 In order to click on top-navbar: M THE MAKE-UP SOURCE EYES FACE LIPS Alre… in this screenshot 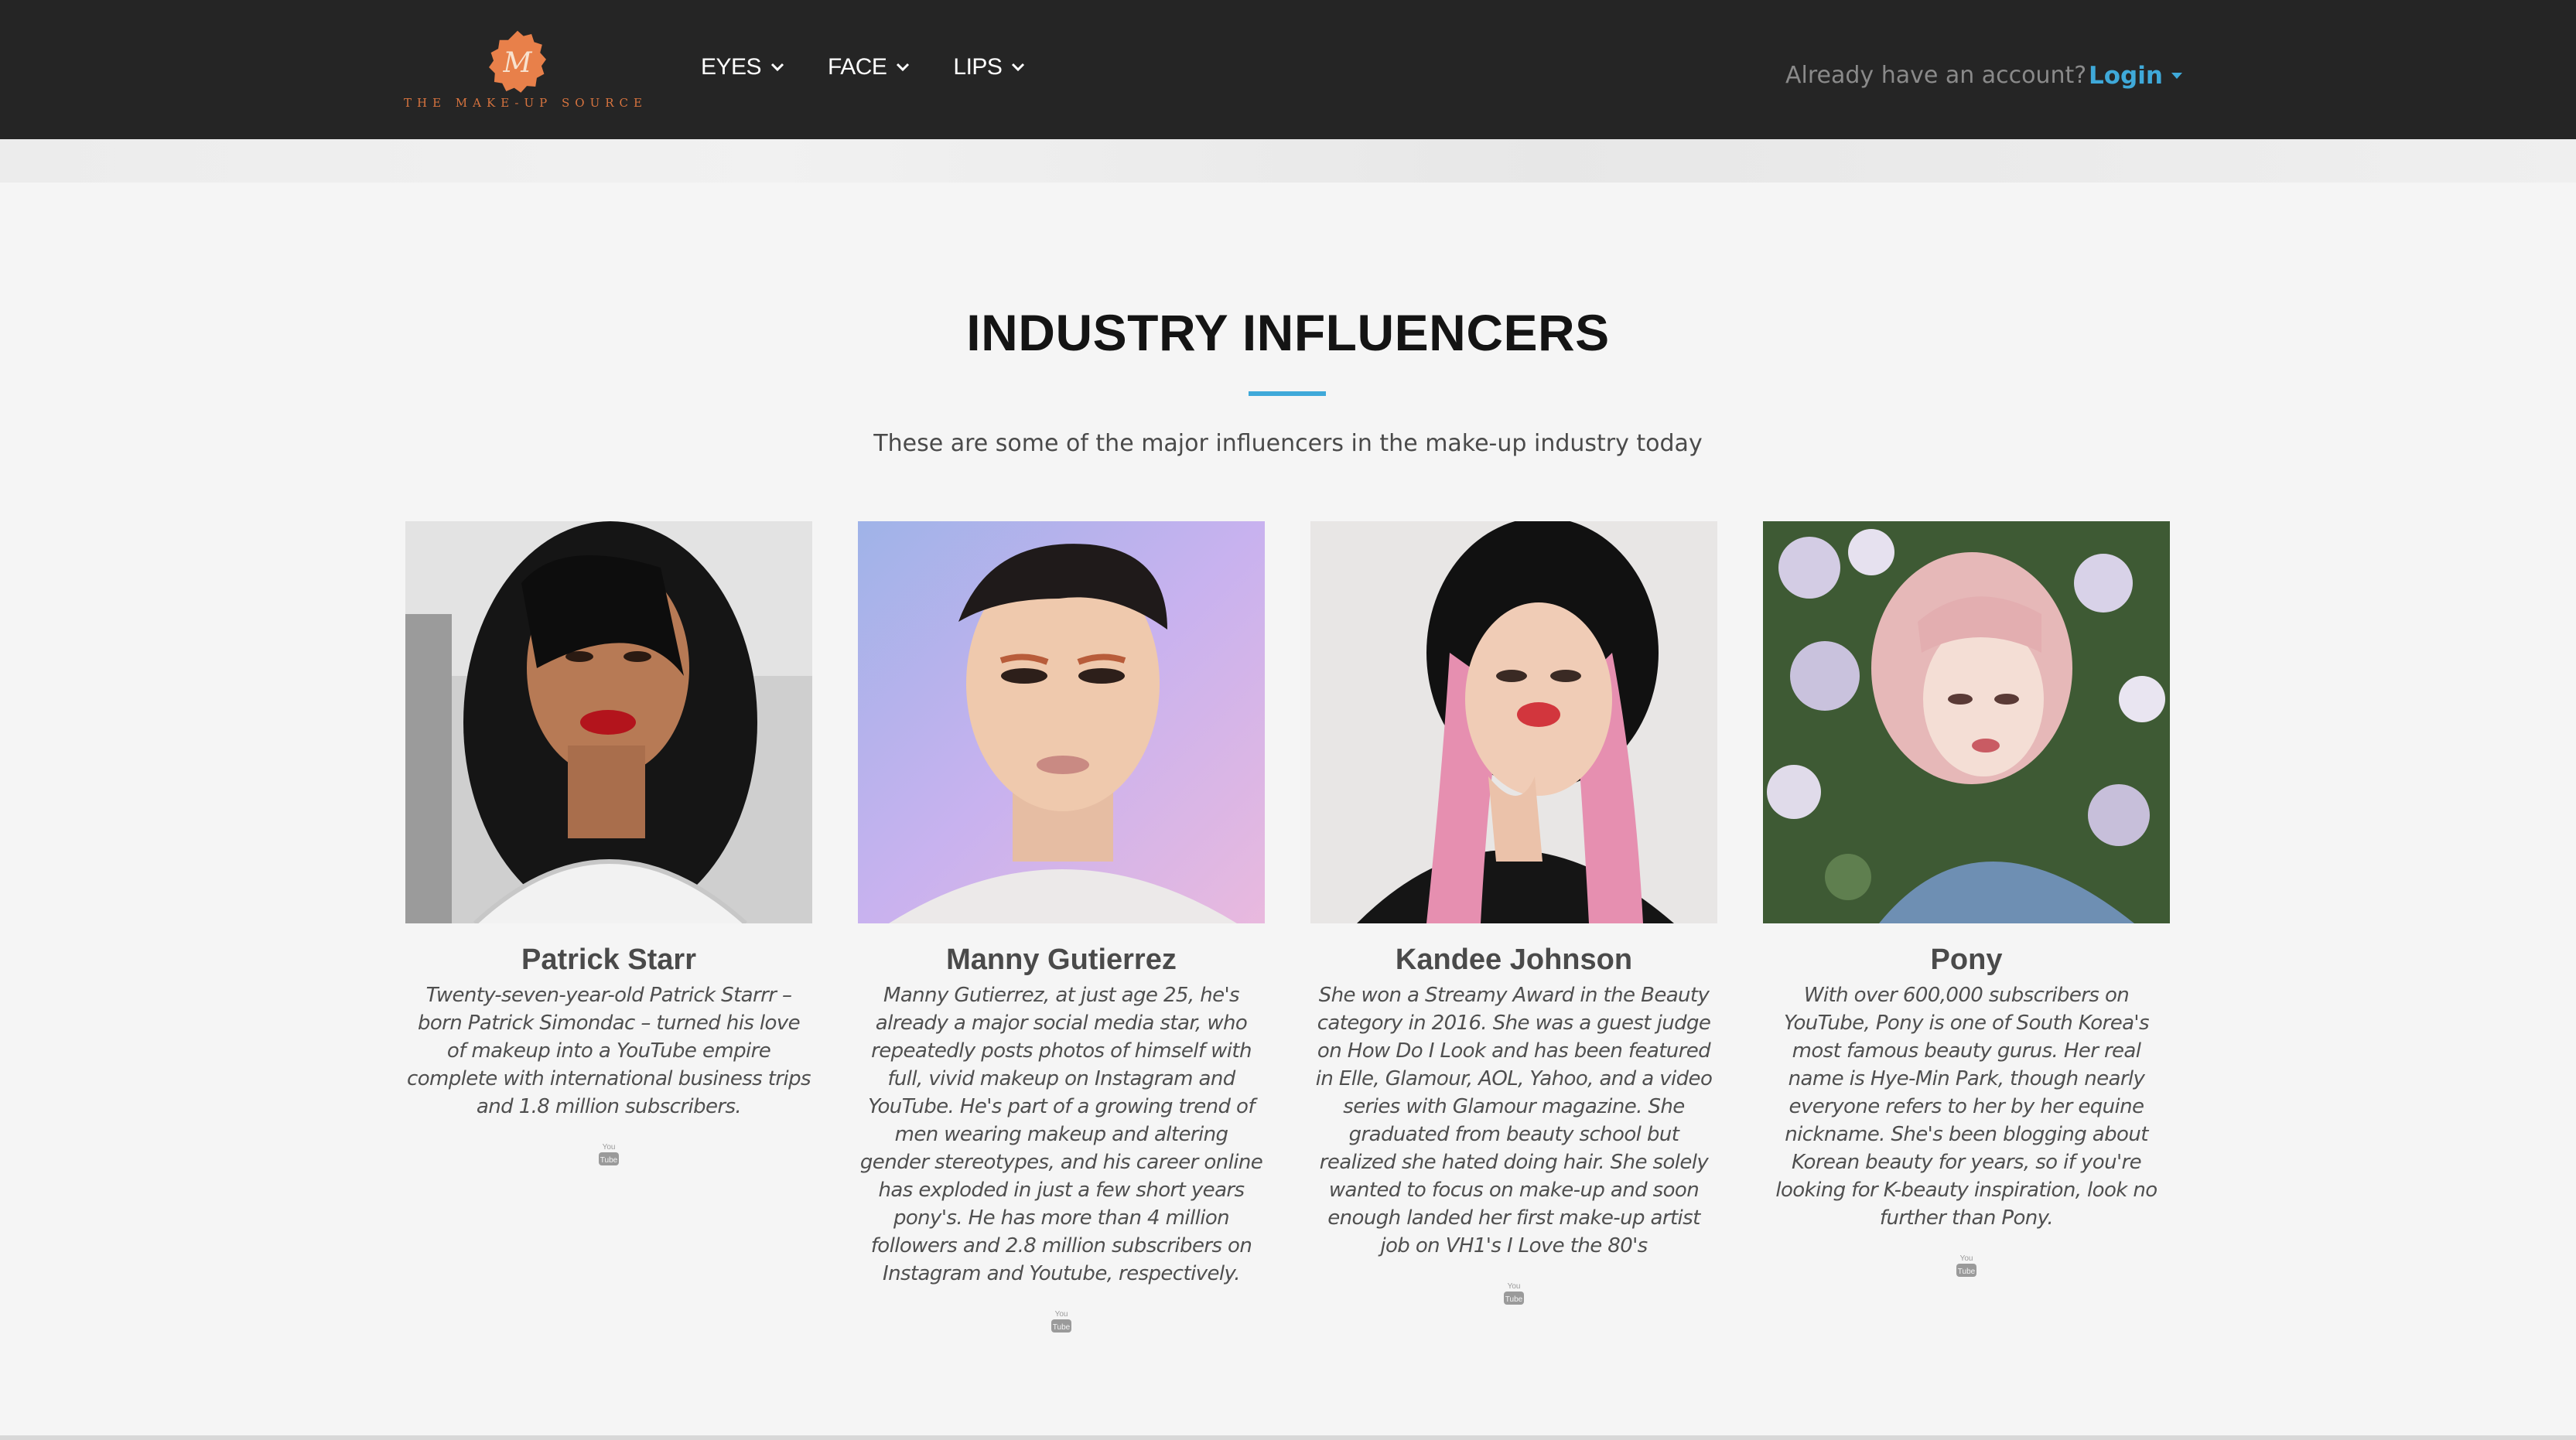, I will do `click(1288, 70)`.